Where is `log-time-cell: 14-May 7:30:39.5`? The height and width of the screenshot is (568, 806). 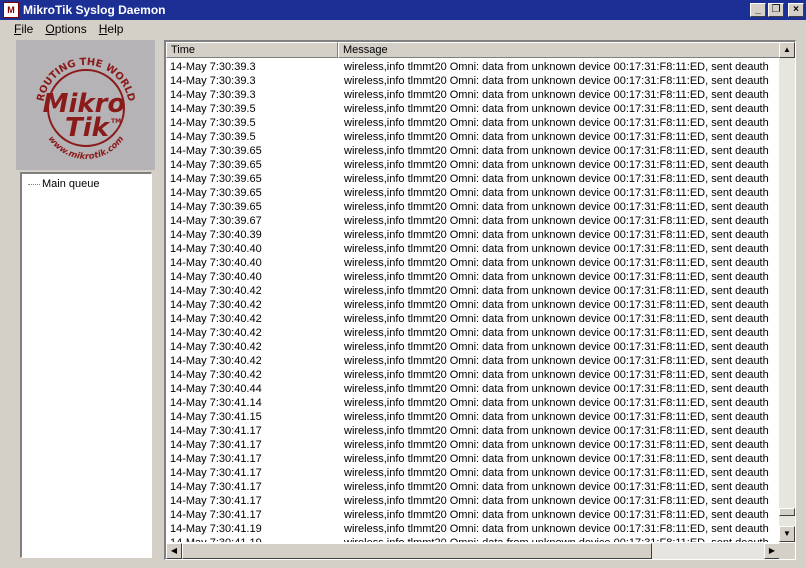 log-time-cell: 14-May 7:30:39.5 is located at coordinates (213, 123).